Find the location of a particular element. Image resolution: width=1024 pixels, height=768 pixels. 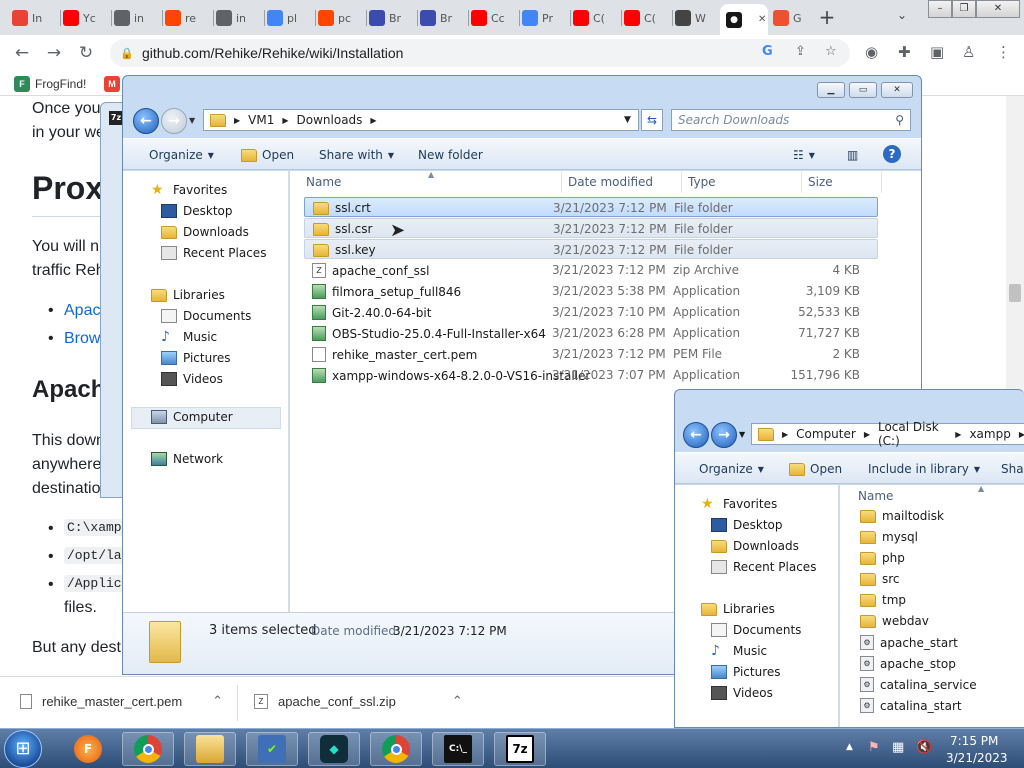

file-row: ssl.key 3/21/2023 7:12 PM File folder is located at coordinates (591, 249).